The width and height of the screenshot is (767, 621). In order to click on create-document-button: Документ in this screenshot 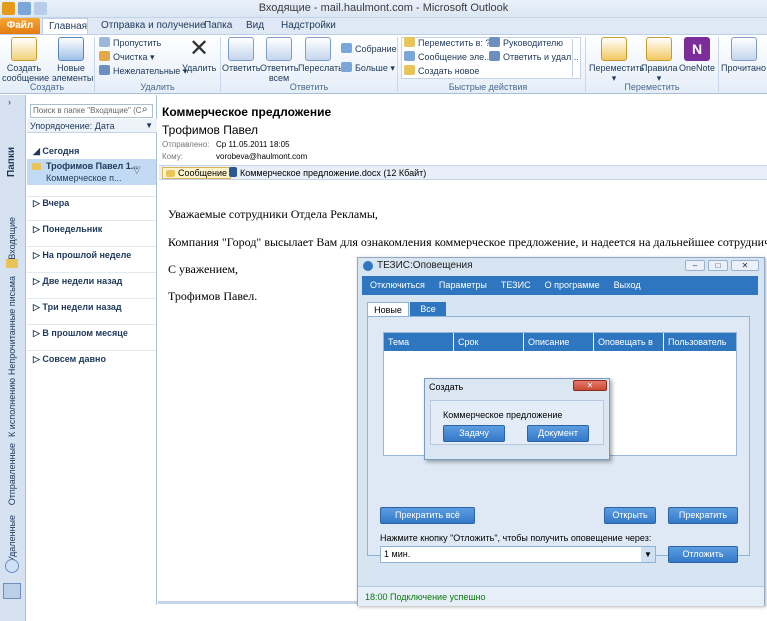, I will do `click(558, 433)`.